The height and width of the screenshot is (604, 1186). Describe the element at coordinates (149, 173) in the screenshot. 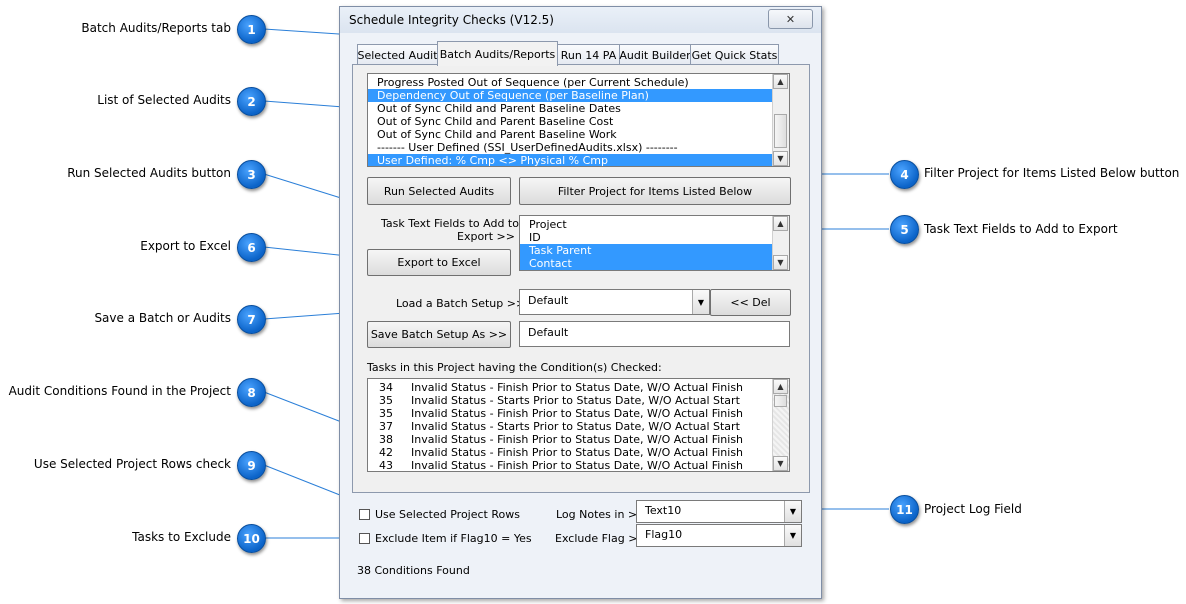

I see `callout-label-3: Run Selected Audits button` at that location.